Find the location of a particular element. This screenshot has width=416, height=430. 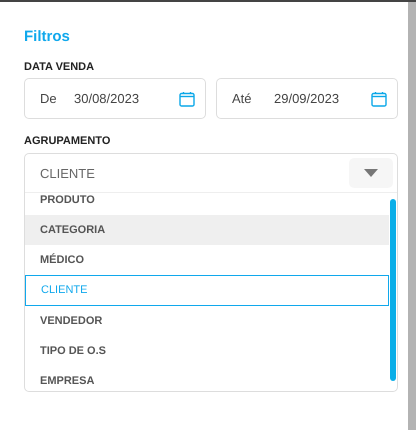

caret-icon is located at coordinates (371, 173).